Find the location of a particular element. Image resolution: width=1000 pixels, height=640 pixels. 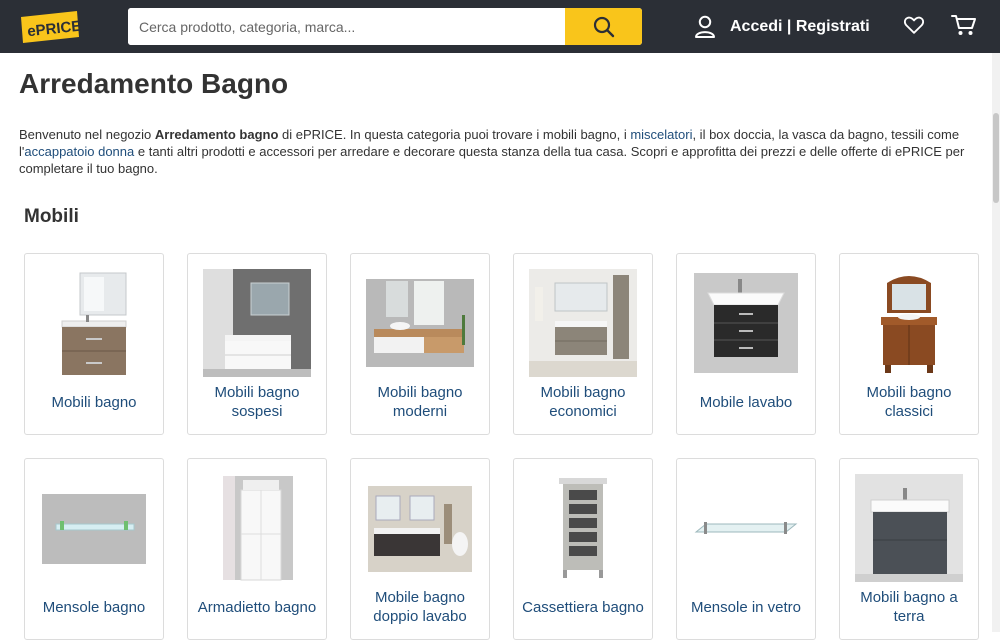

category-label: Mensole bagno is located at coordinates (94, 607).